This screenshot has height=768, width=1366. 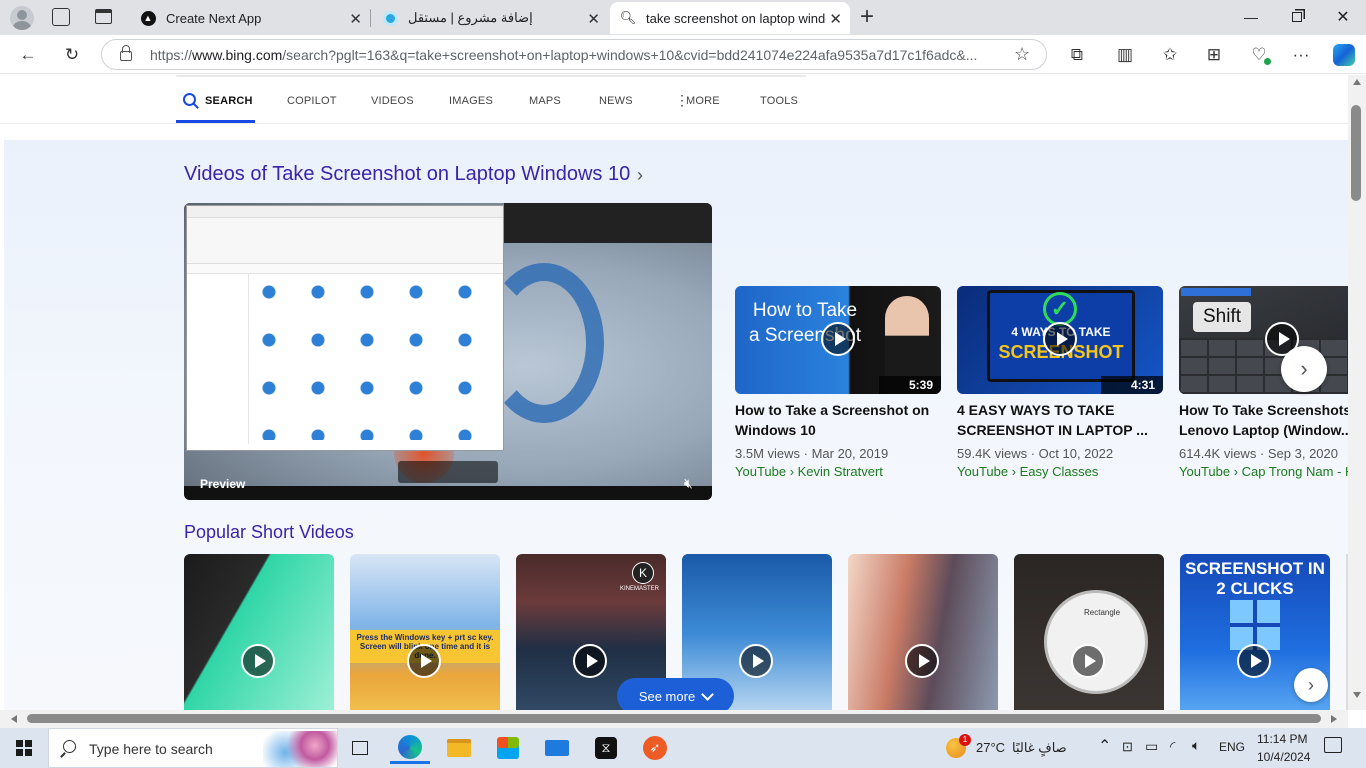 I want to click on file-explorer-app-icon, so click(x=459, y=748).